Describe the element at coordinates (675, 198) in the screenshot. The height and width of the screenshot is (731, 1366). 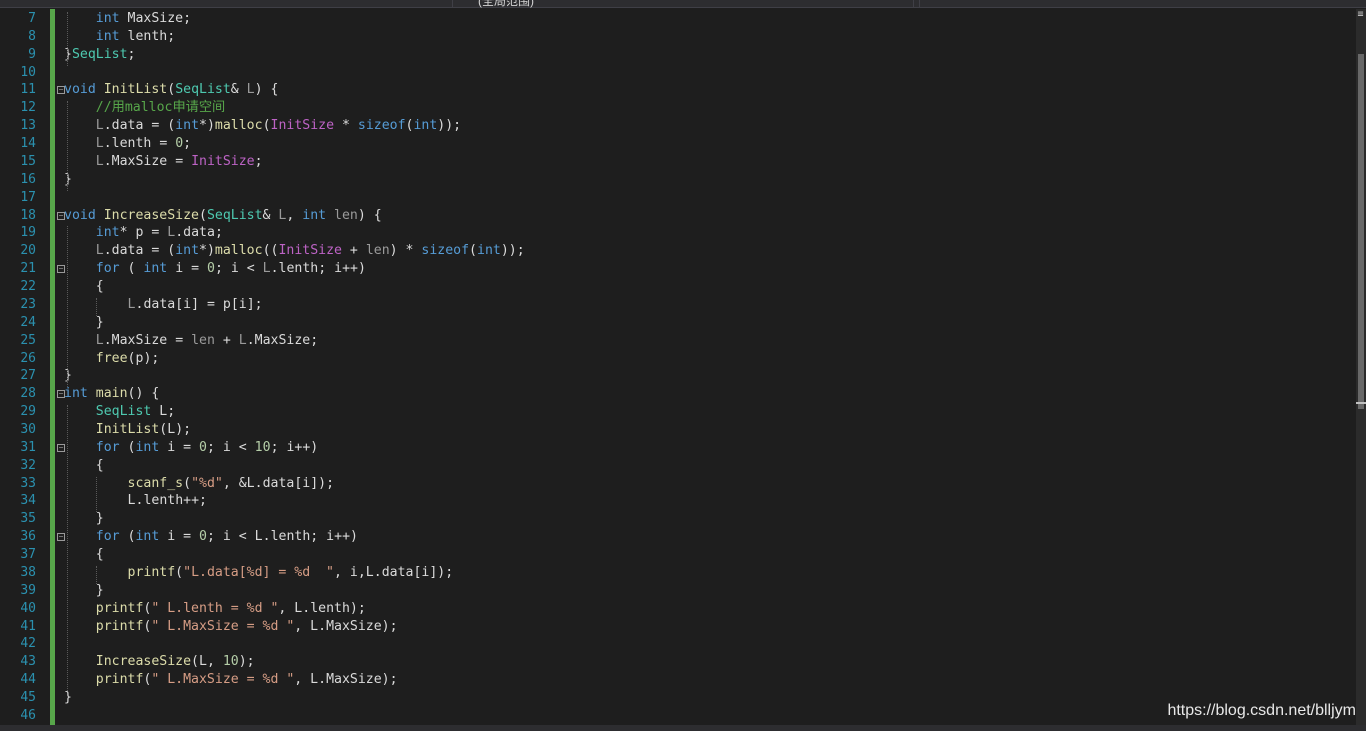
I see `code-line: 17` at that location.